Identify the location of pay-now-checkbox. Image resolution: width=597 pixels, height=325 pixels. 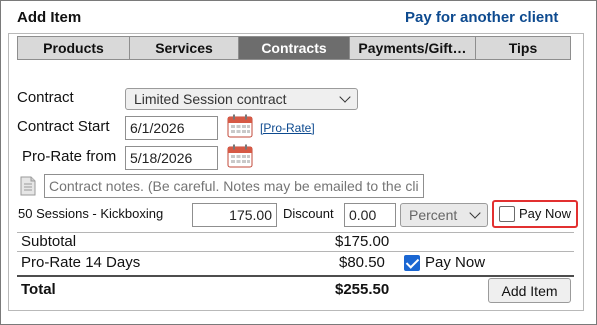
(507, 214).